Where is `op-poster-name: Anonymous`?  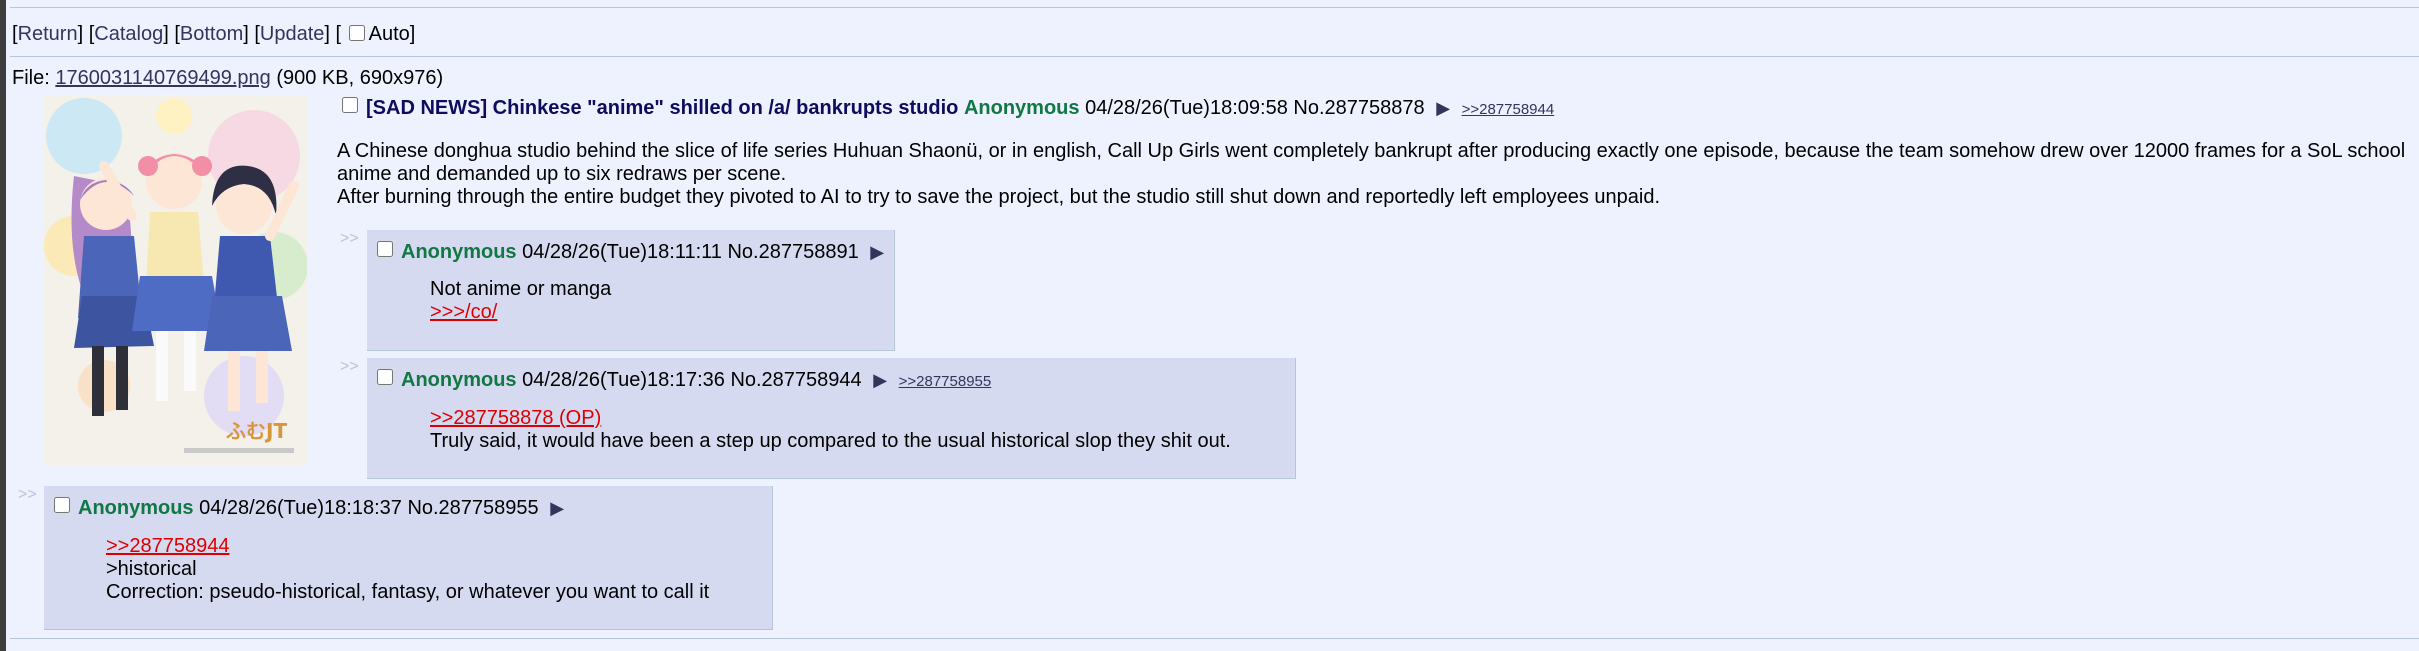 op-poster-name: Anonymous is located at coordinates (1021, 108).